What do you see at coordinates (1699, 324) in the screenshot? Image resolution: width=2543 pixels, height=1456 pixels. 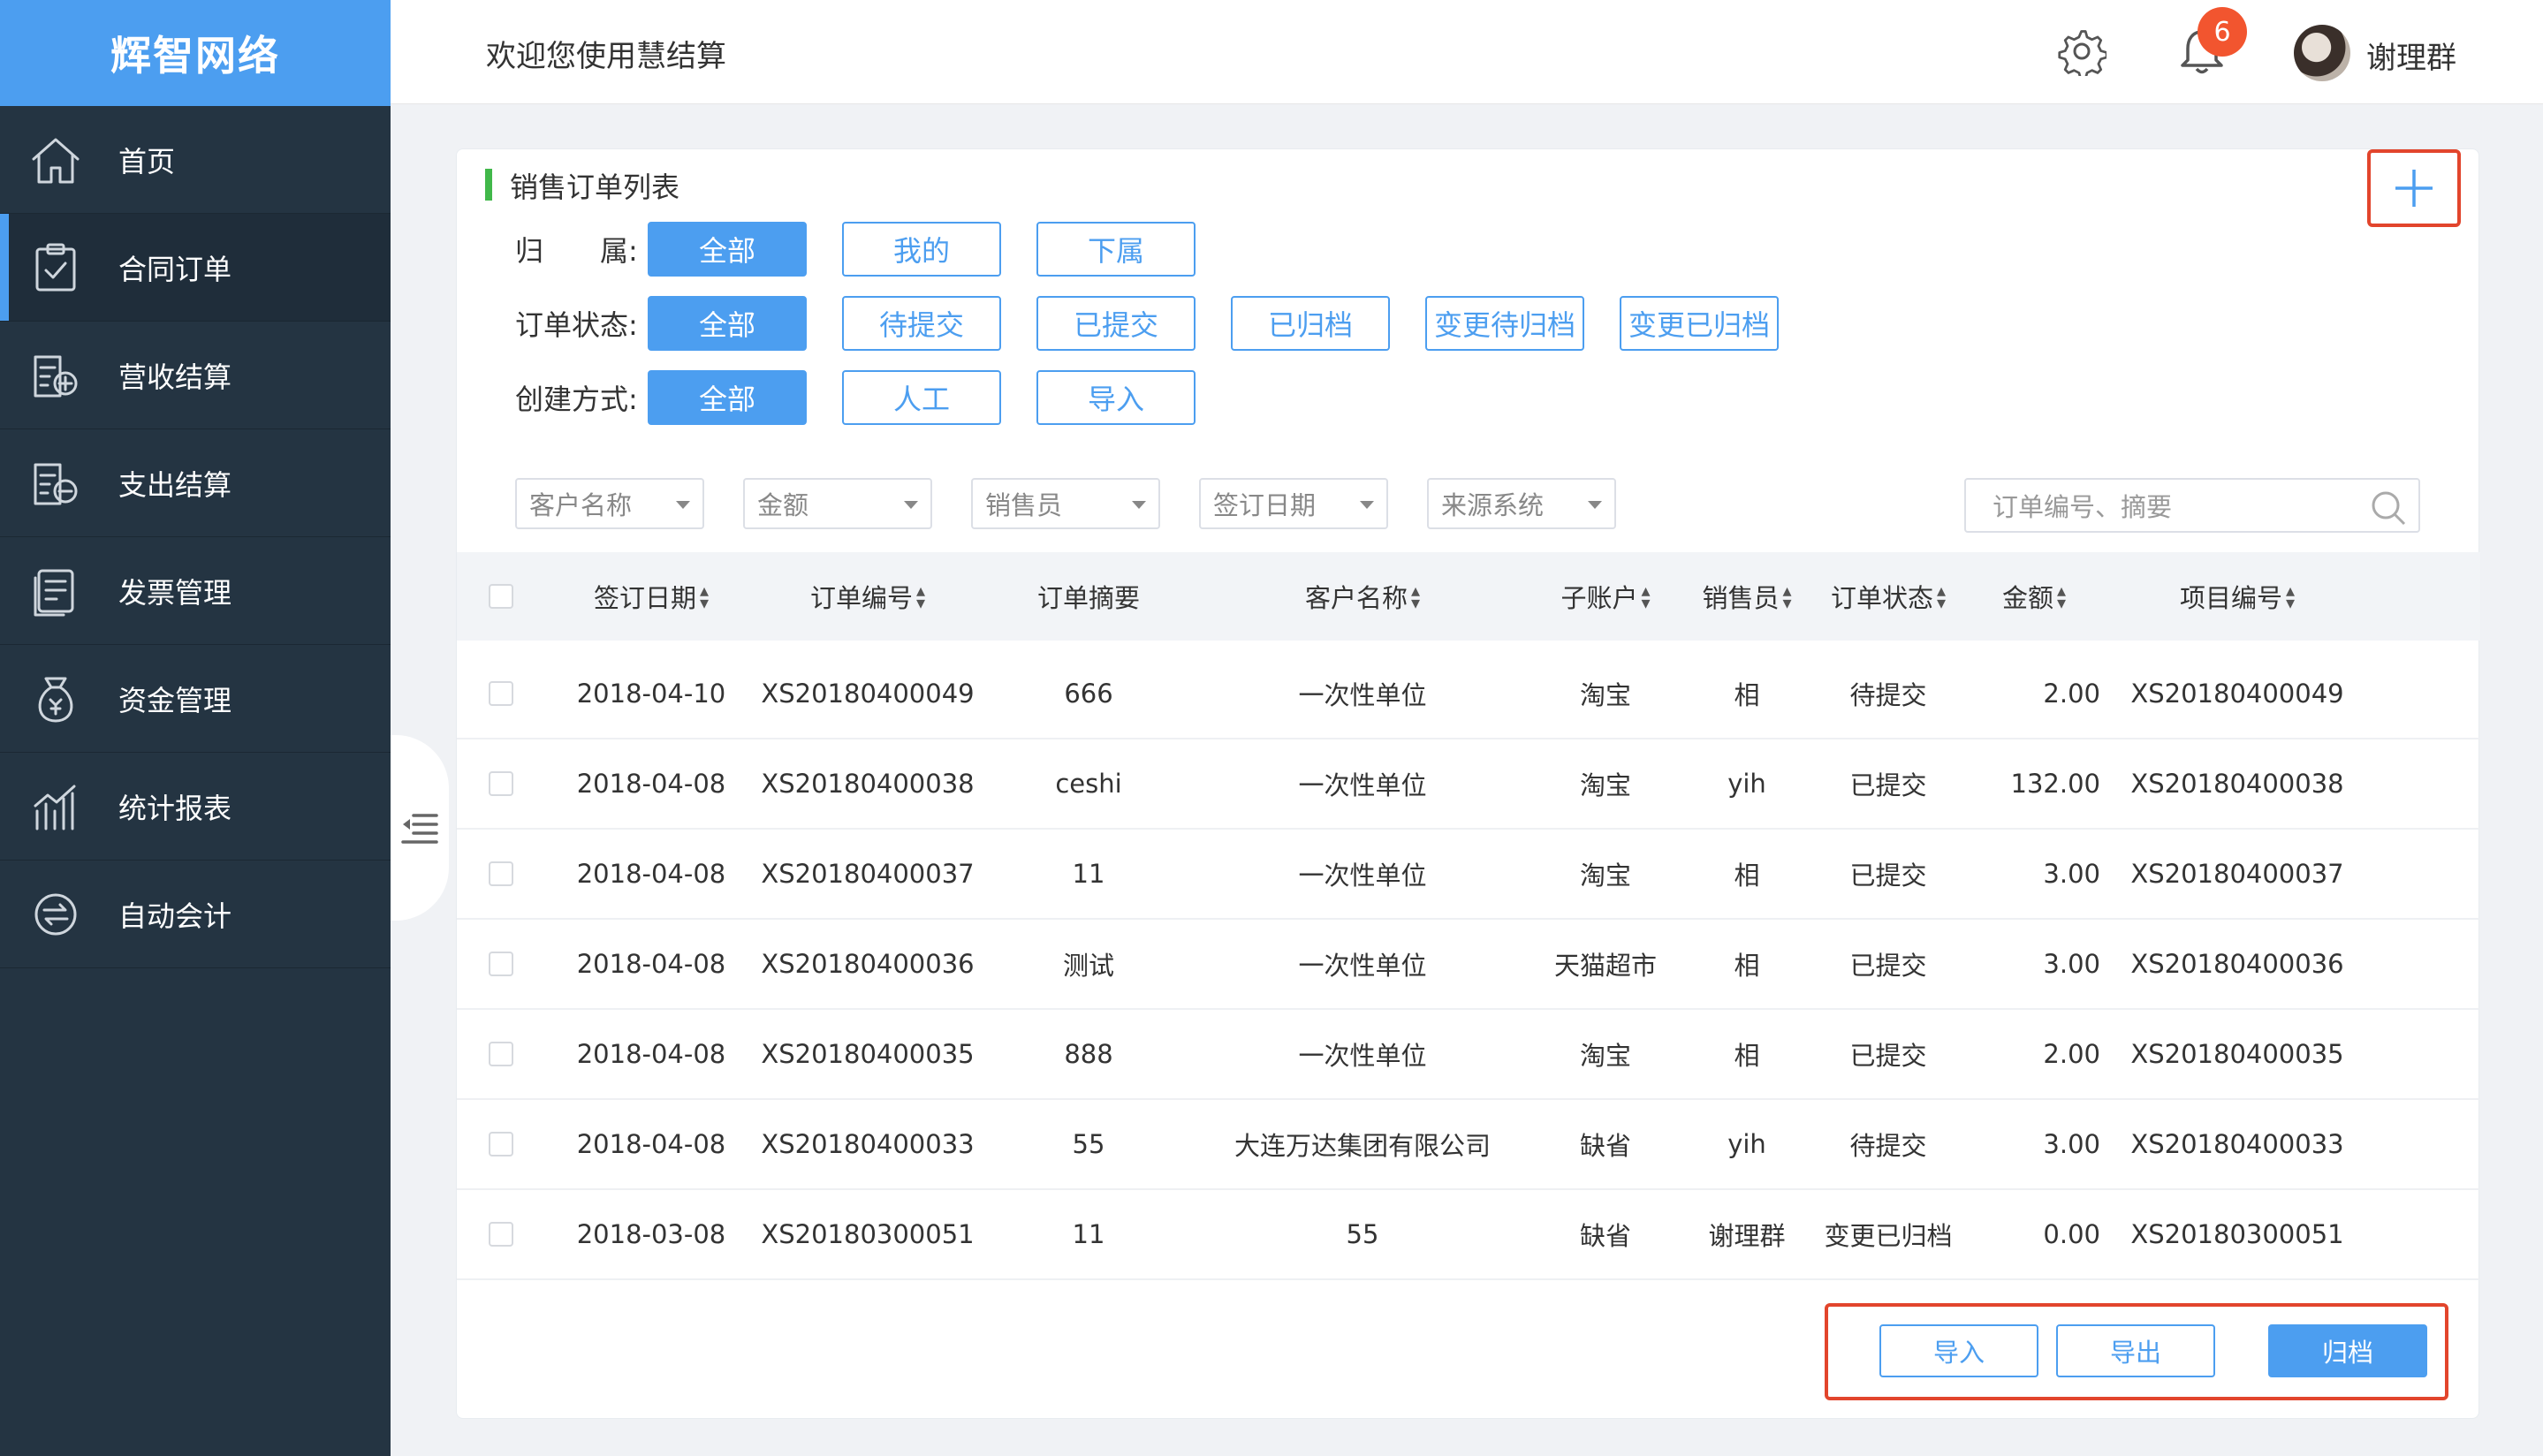 I see `filter-option-button: 变更已归档` at bounding box center [1699, 324].